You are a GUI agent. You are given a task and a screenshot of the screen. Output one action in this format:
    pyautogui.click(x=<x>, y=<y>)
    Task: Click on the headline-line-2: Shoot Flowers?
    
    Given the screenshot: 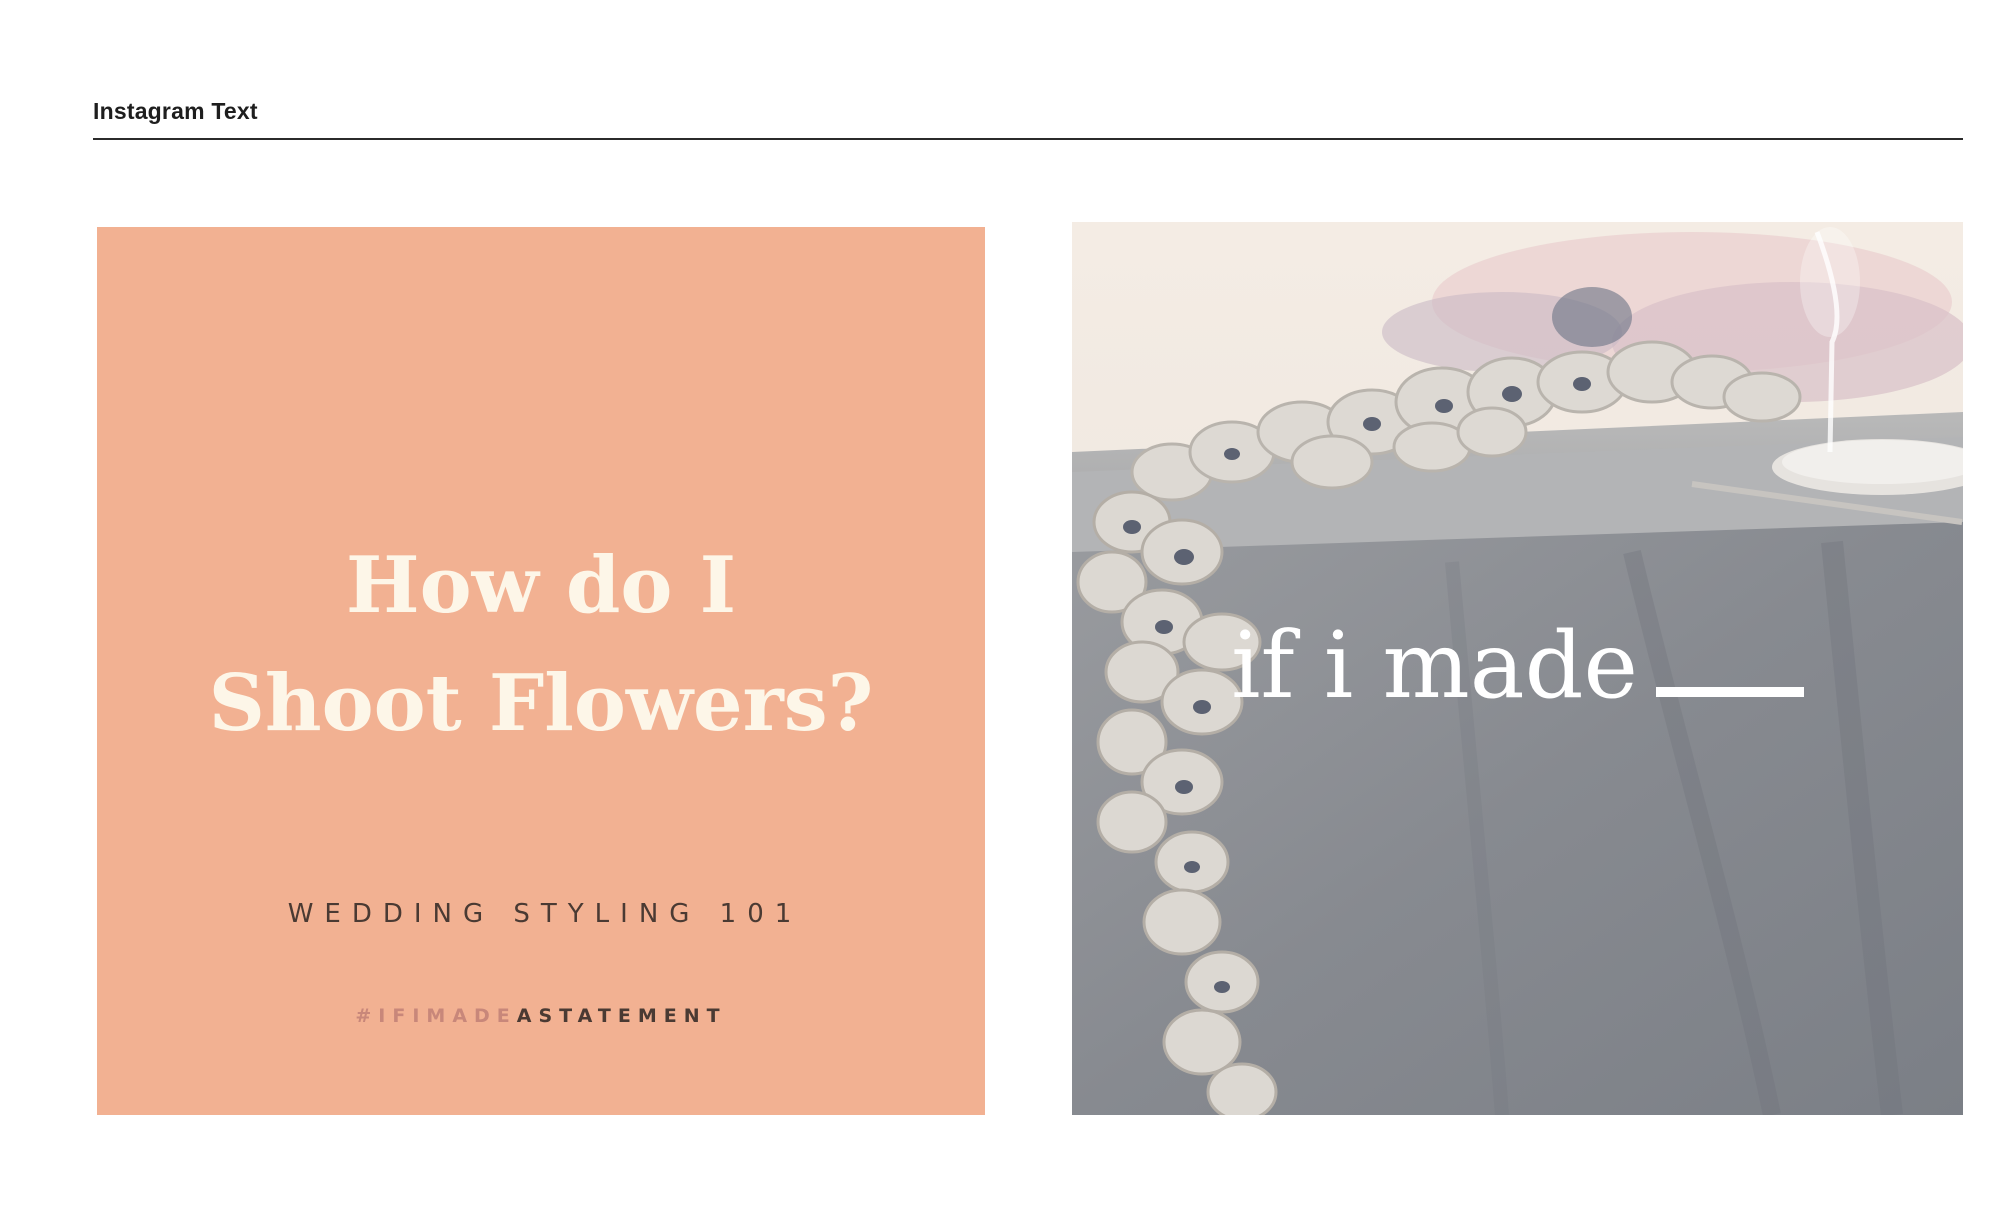 What is the action you would take?
    pyautogui.click(x=541, y=703)
    